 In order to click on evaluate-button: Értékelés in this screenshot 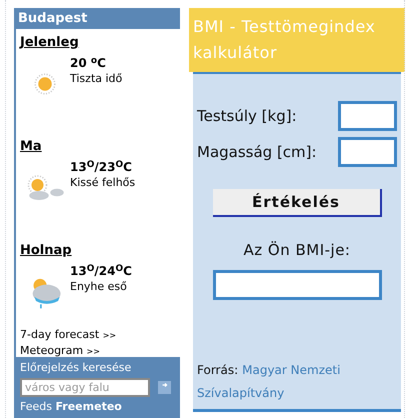, I will do `click(297, 203)`.